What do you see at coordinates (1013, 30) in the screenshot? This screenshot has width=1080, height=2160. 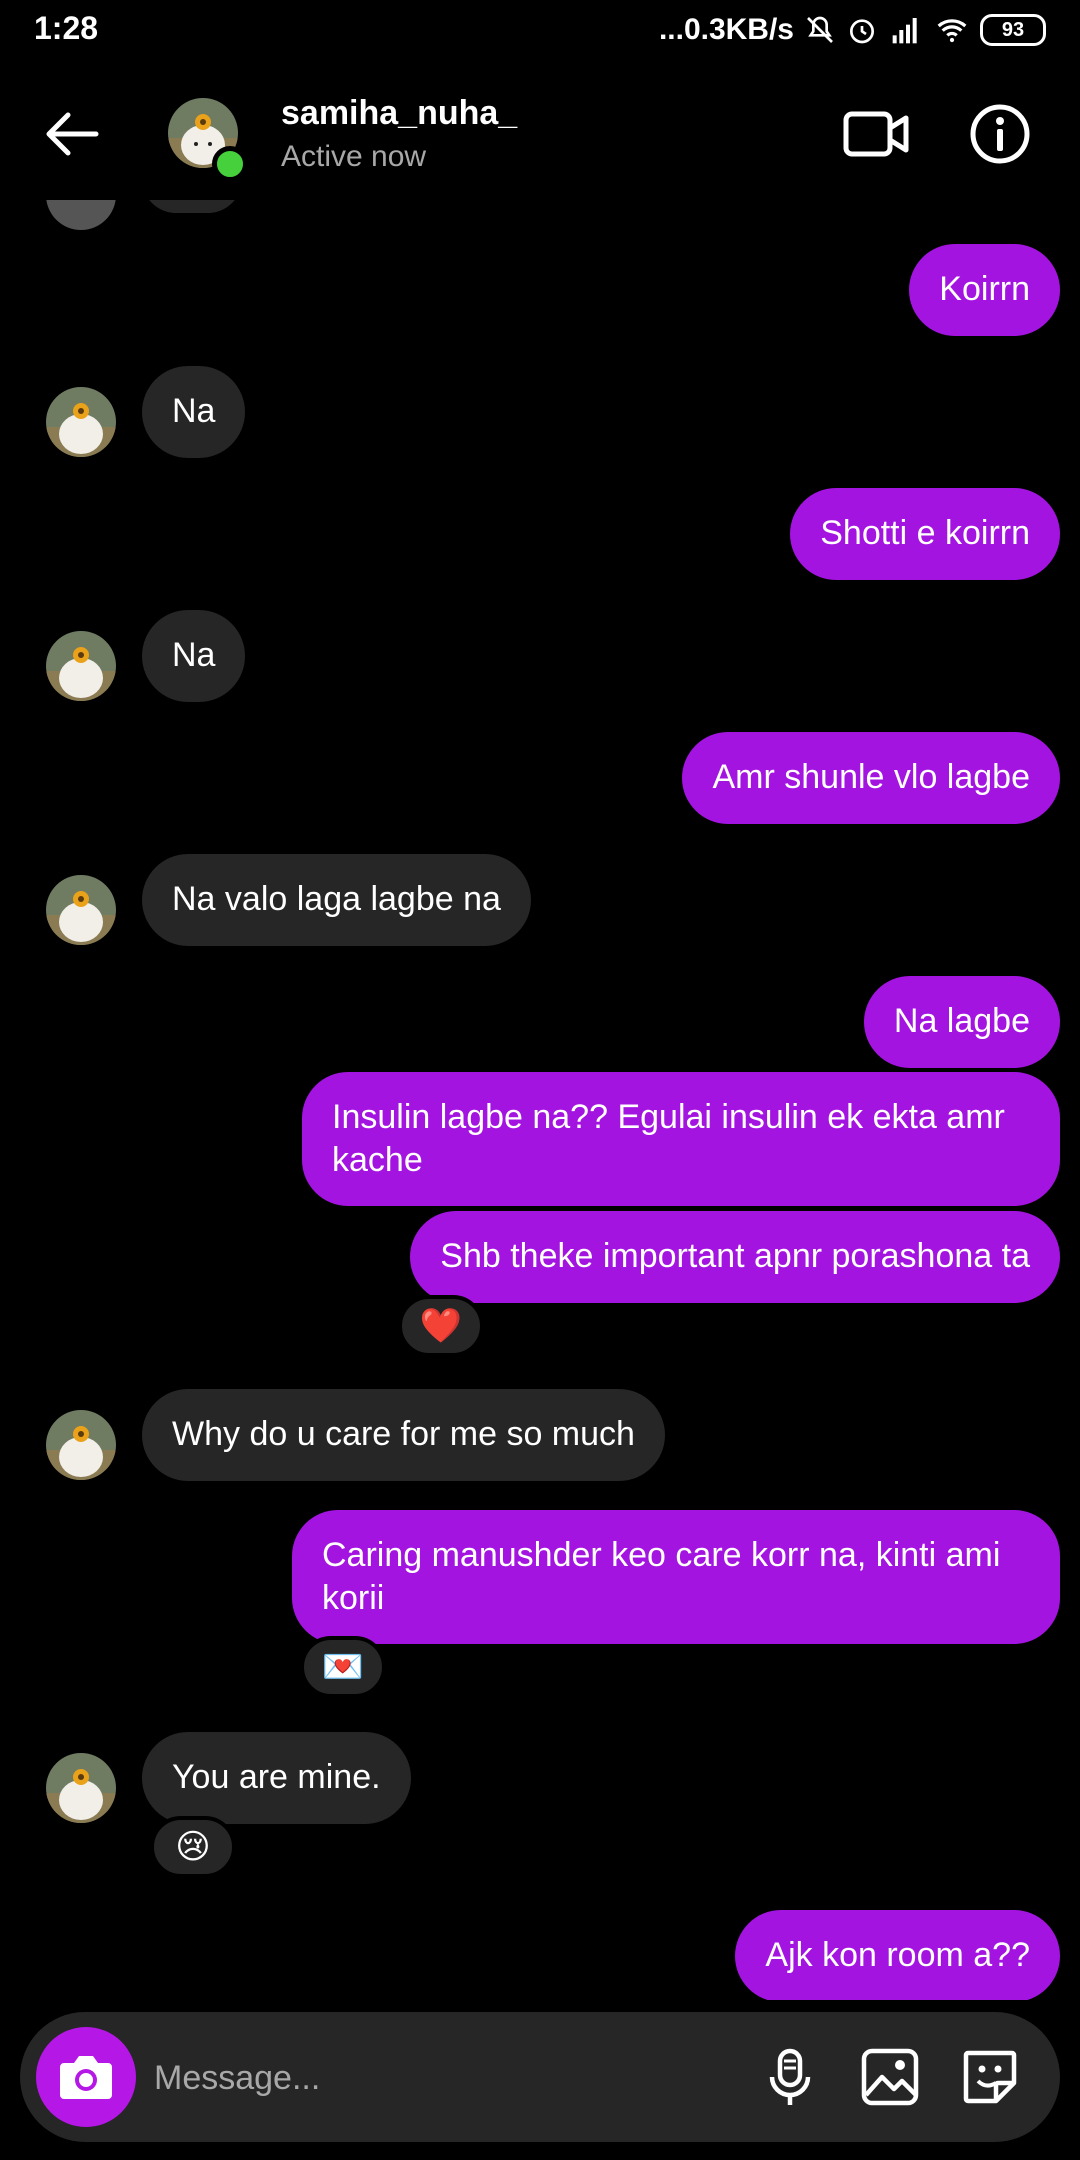 I see `battery-icon: 93` at bounding box center [1013, 30].